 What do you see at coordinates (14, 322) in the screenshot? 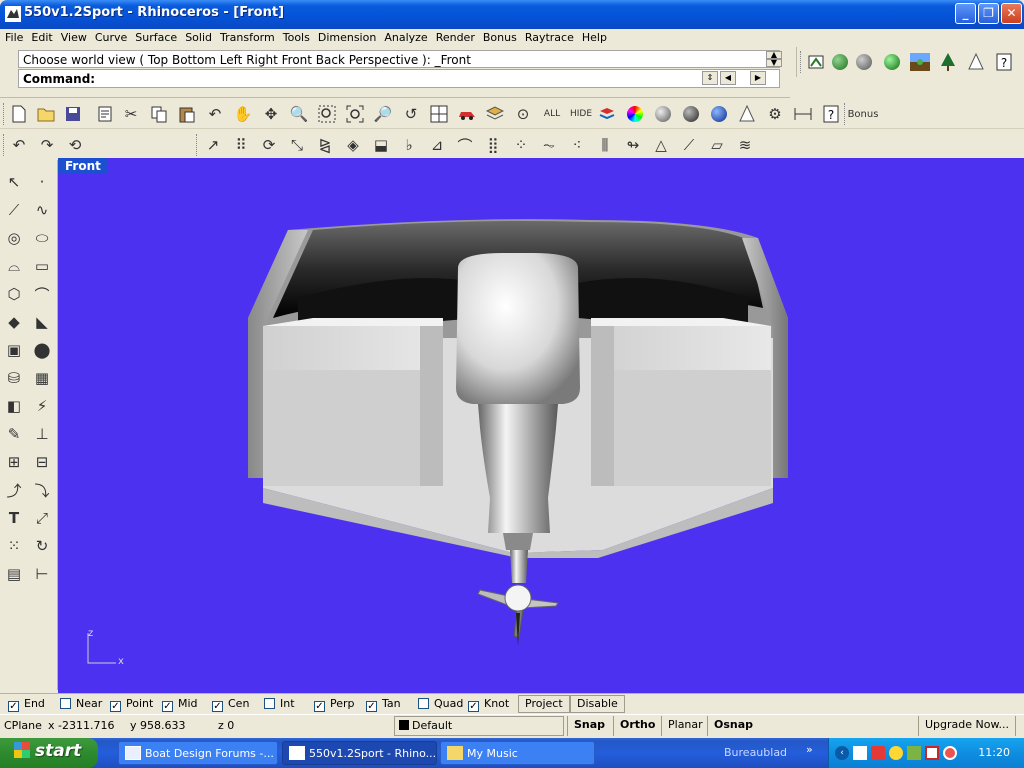
I see `surface-icon: ◆` at bounding box center [14, 322].